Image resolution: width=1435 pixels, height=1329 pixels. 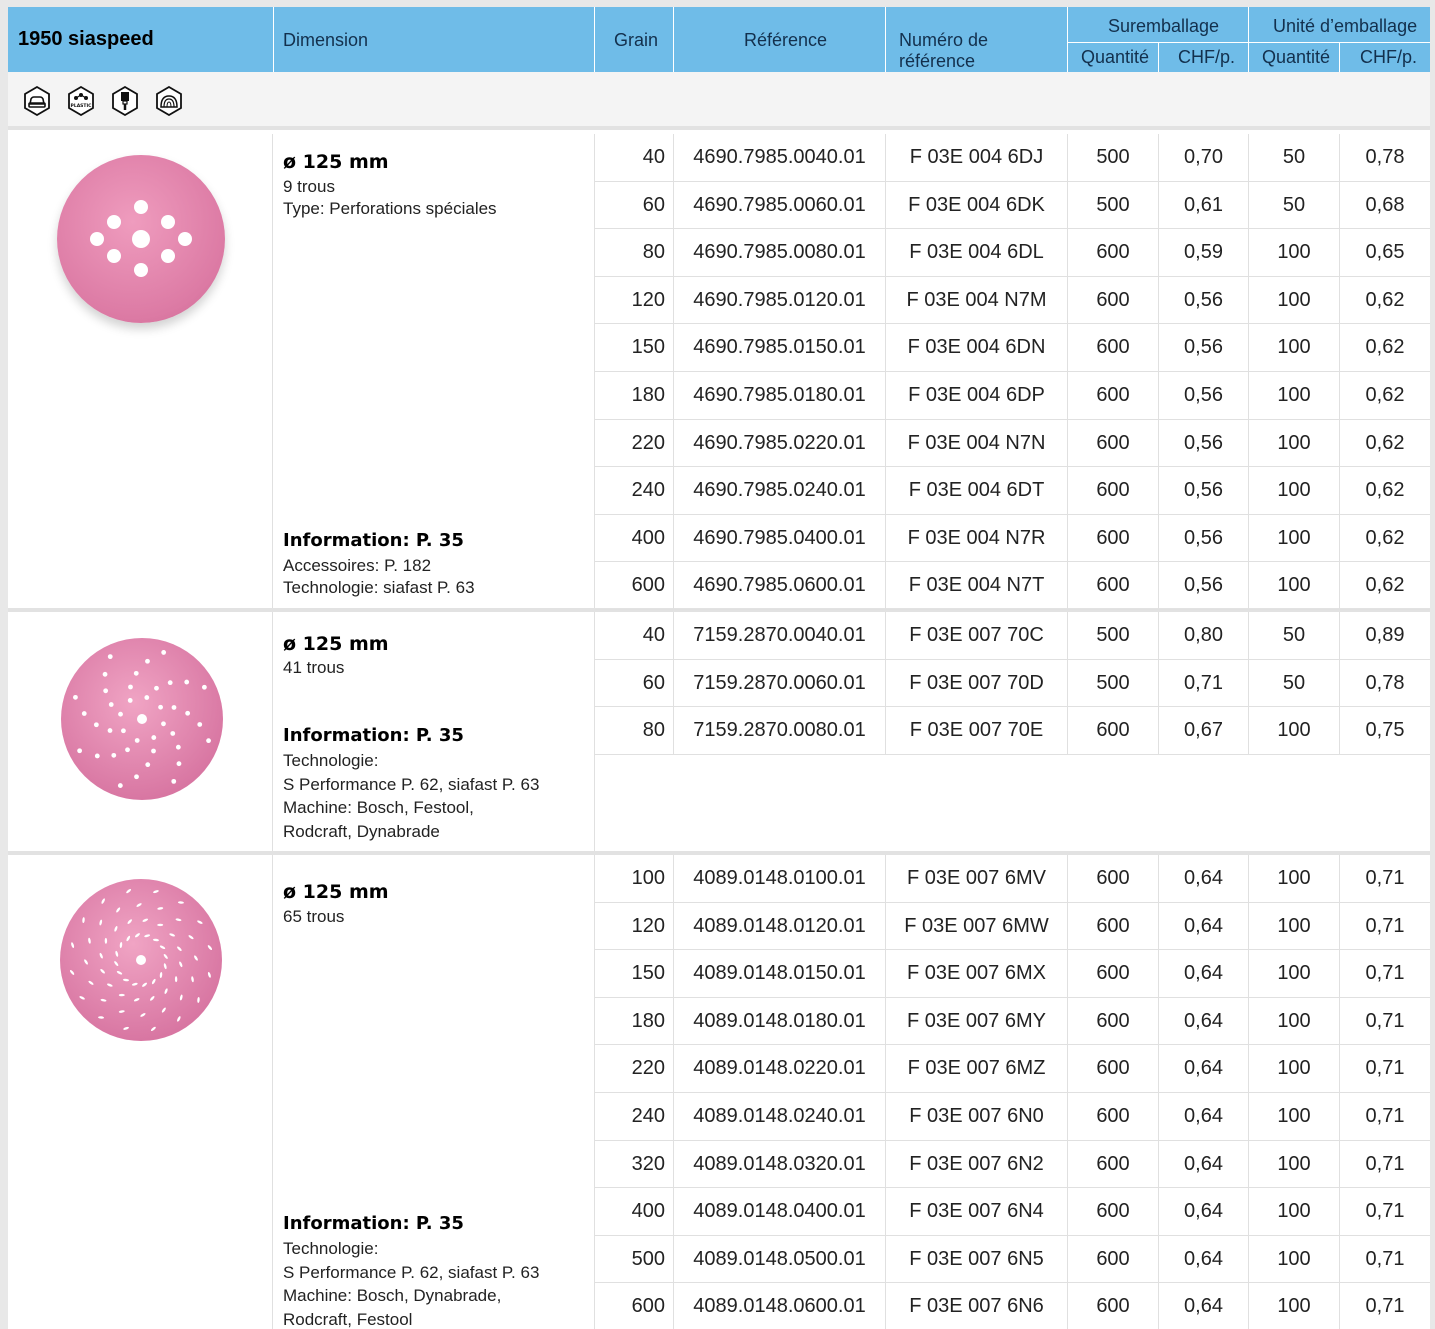 I want to click on header-overpack-chf: CHF/p., so click(x=1207, y=57).